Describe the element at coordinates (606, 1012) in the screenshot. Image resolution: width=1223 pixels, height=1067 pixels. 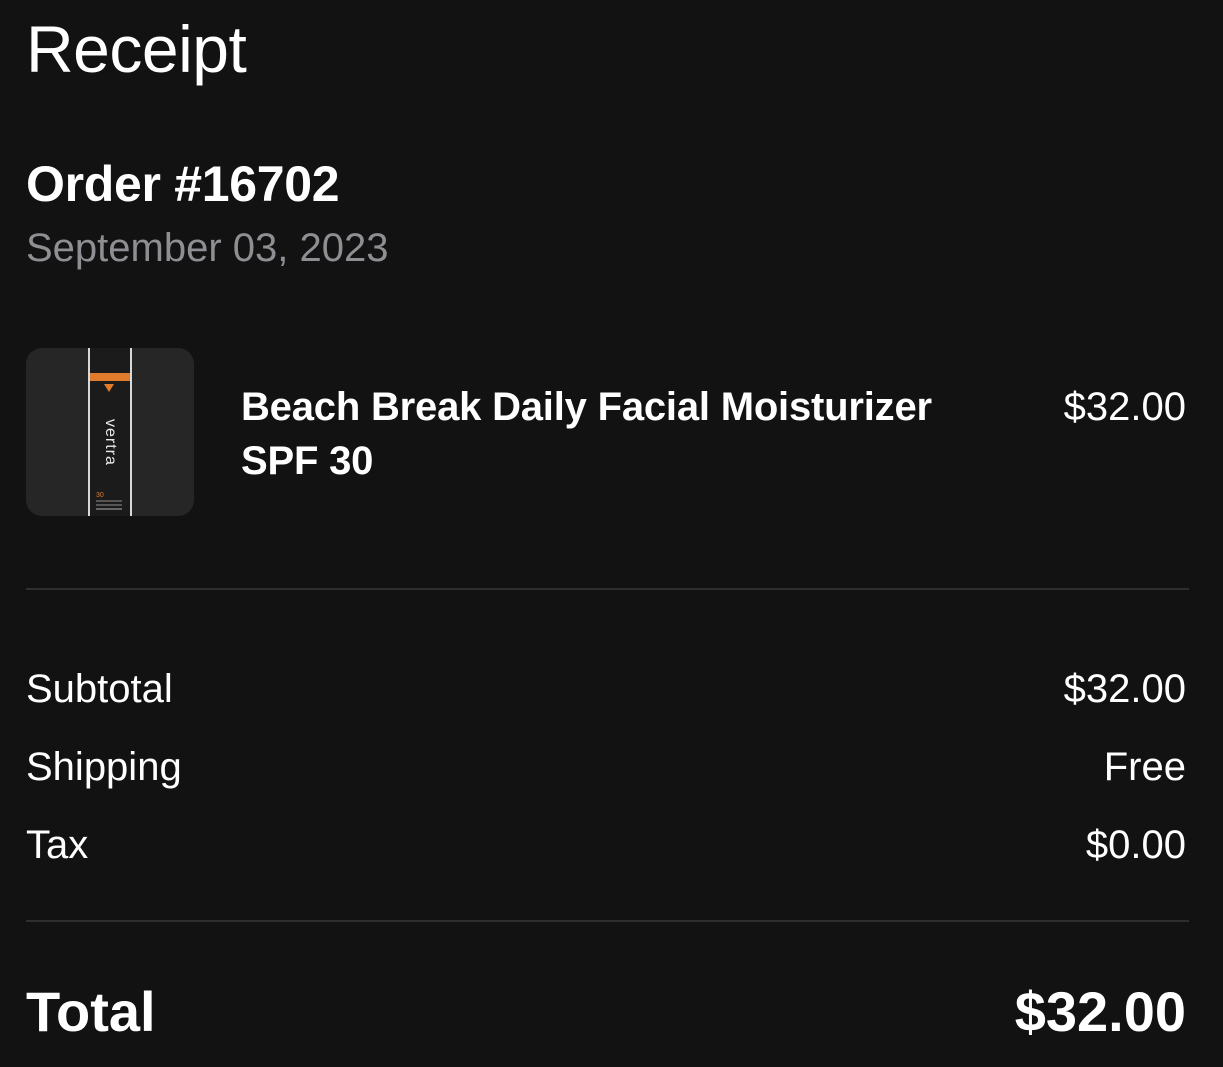
I see `total-row: Total $32.00` at that location.